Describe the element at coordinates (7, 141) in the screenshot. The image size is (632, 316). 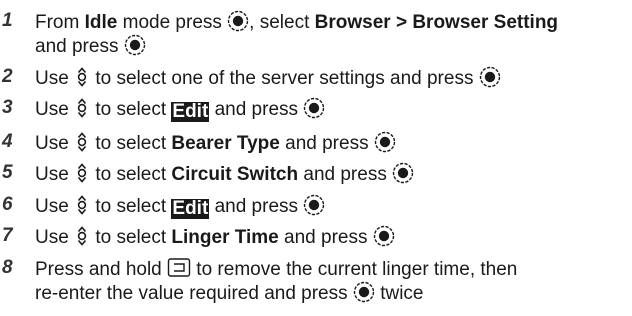
I see `step-number: 4` at that location.